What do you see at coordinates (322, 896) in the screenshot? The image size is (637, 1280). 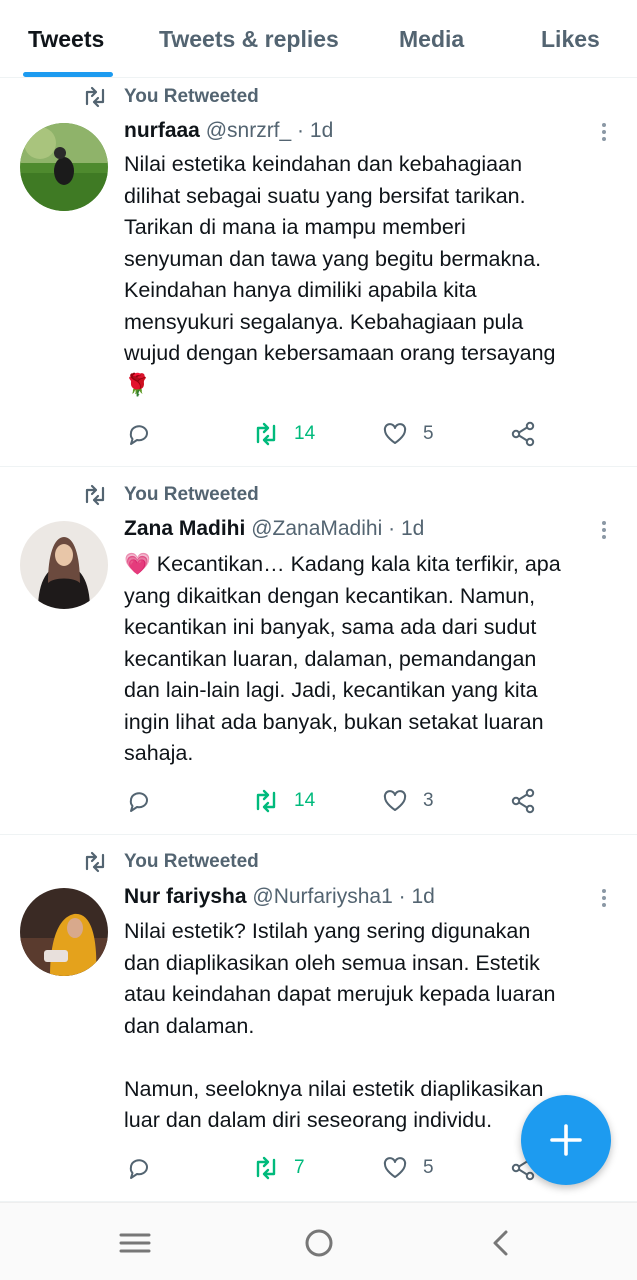 I see `author-handle: @Nurfariysha1` at bounding box center [322, 896].